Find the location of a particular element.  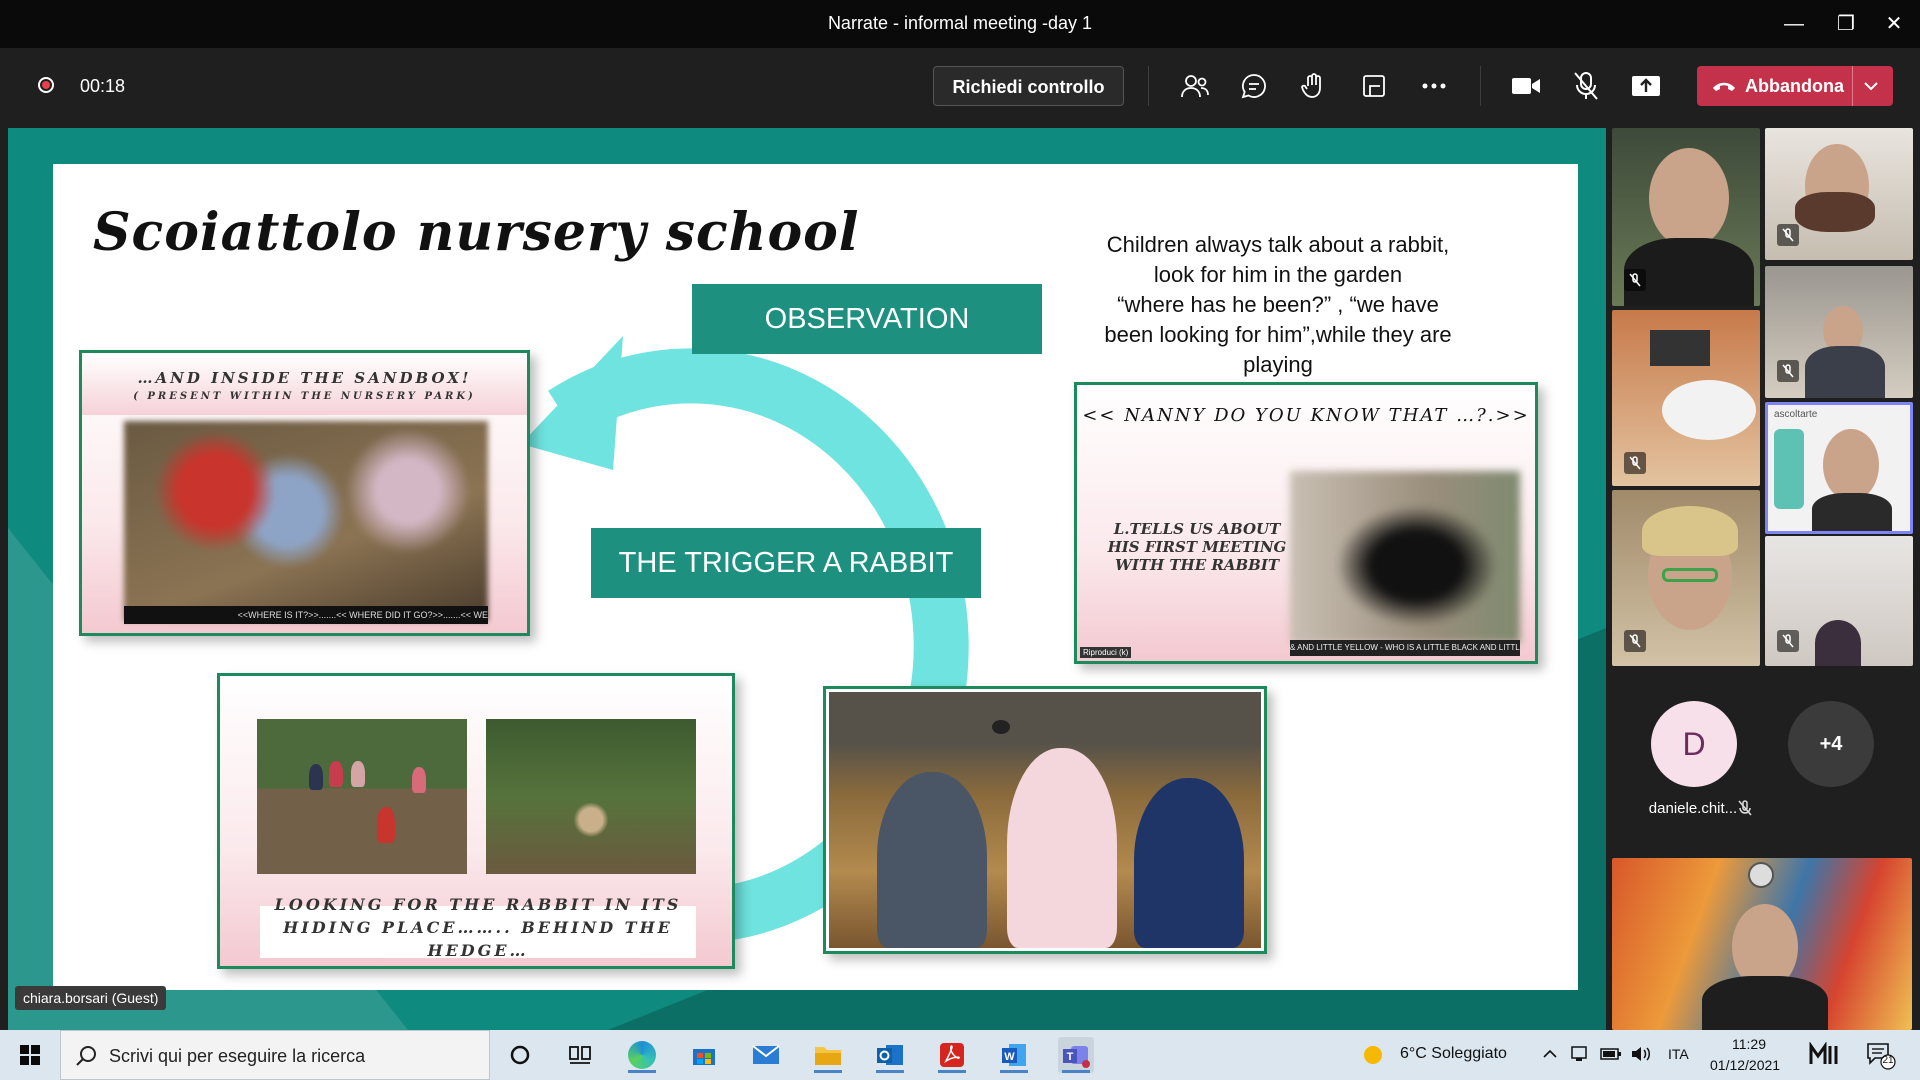

participant-head is located at coordinates (1838, 643).